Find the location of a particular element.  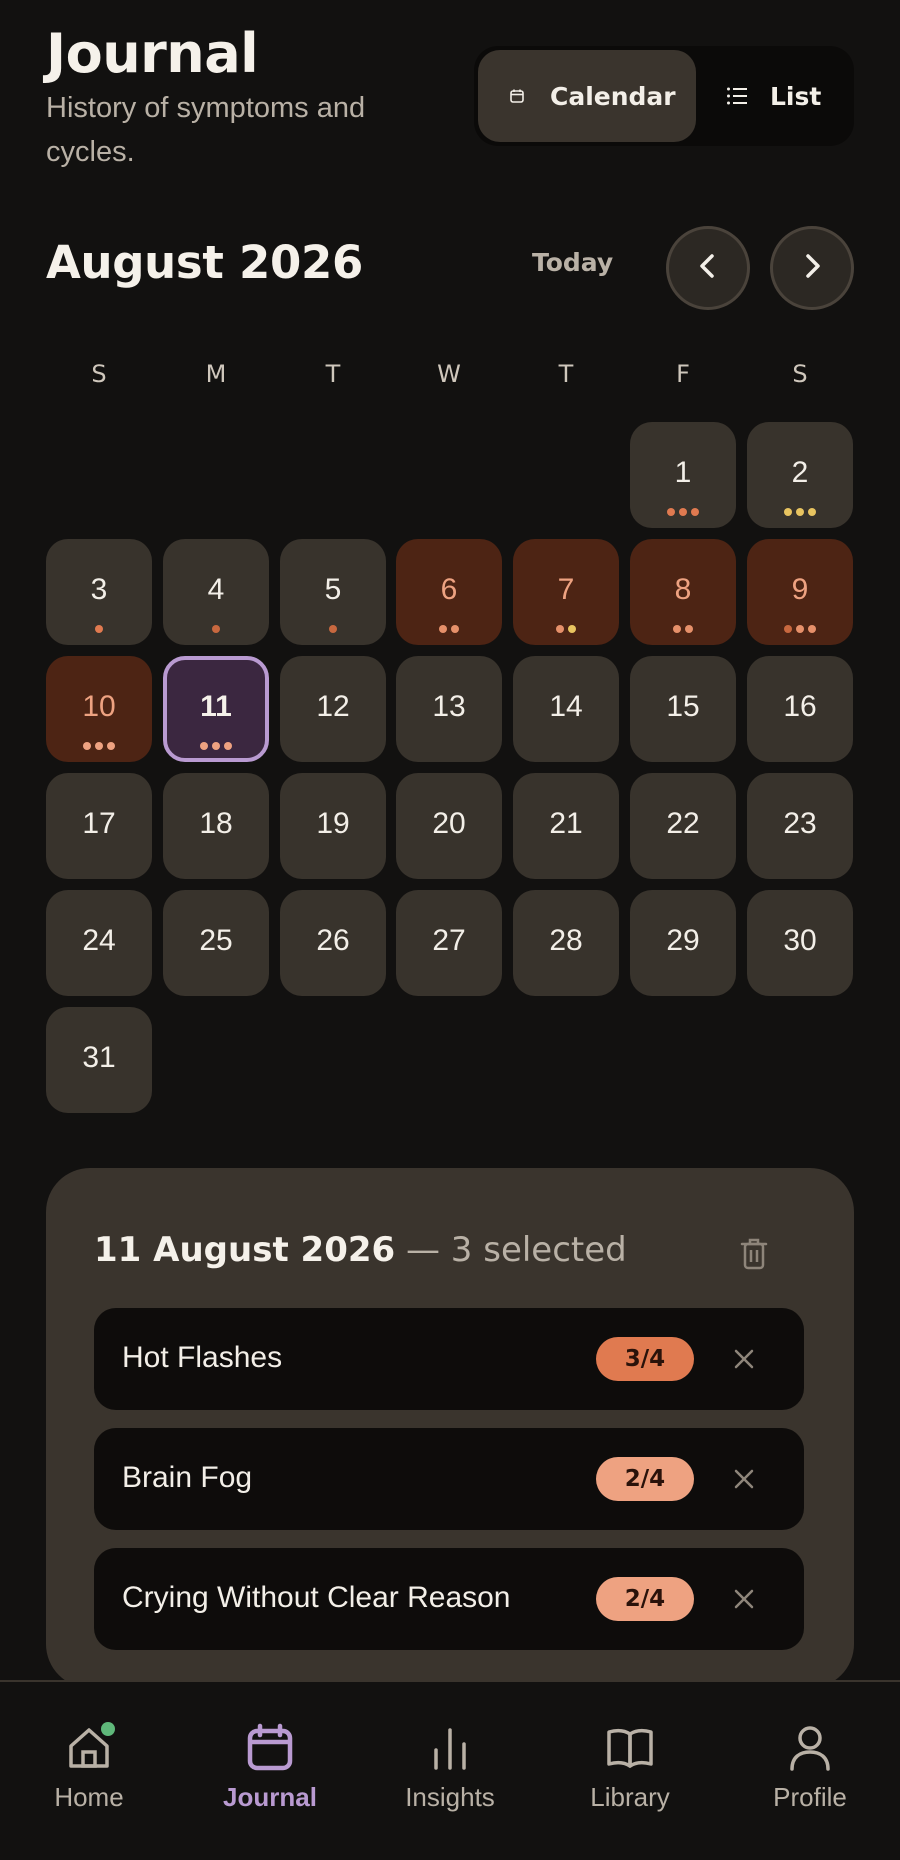

calendar-day: 16 is located at coordinates (800, 709).